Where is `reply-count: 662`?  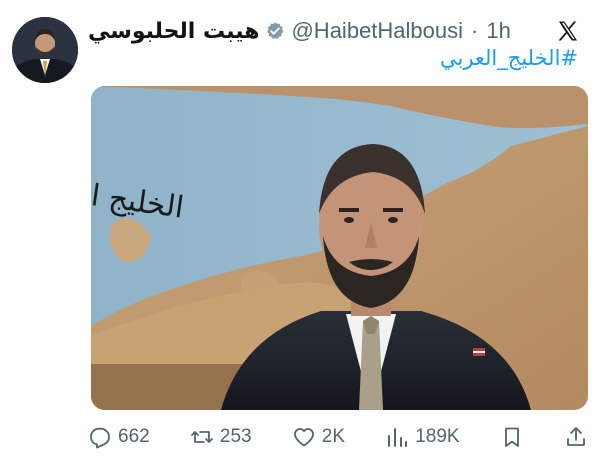
reply-count: 662 is located at coordinates (134, 436).